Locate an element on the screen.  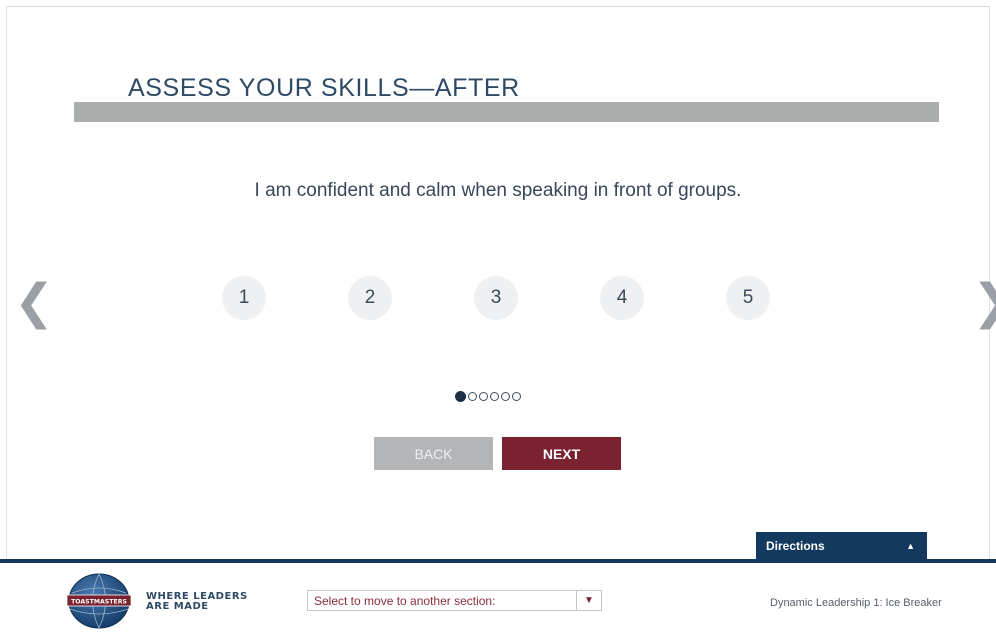
dropdown-arrow-icon: ▼ is located at coordinates (588, 600).